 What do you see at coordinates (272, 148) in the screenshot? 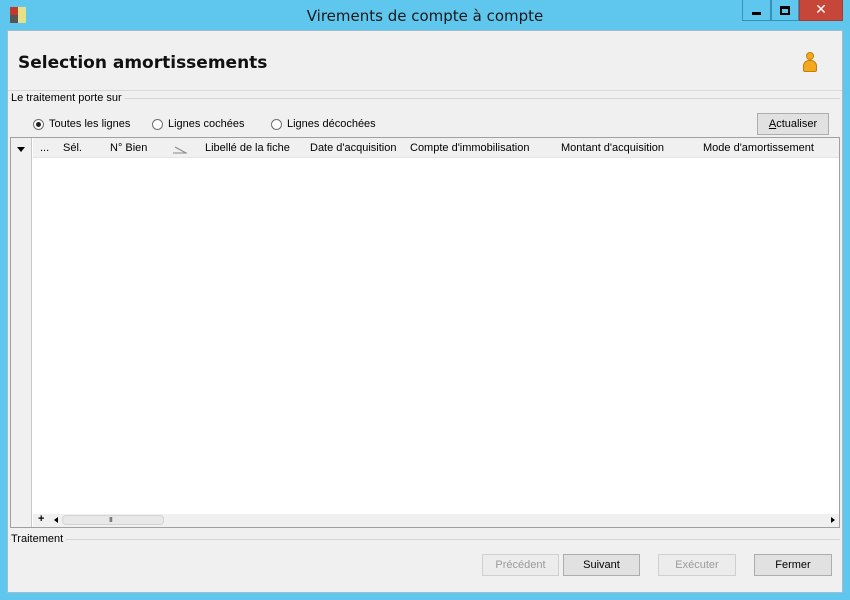
I see `column-header-label-part2: la fiche` at bounding box center [272, 148].